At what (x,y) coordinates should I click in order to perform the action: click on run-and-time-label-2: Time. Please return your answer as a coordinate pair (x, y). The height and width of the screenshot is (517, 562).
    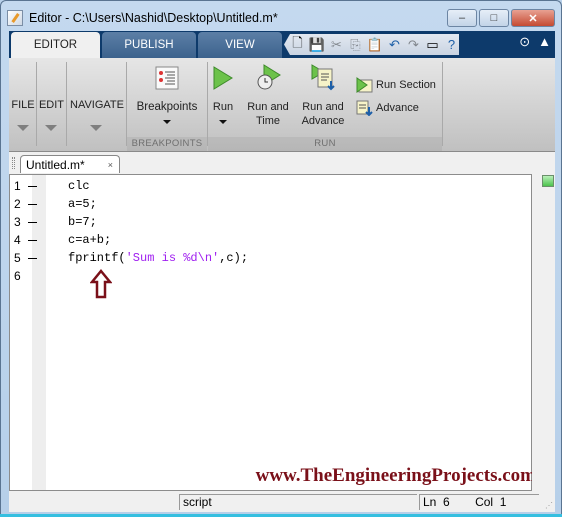
    Looking at the image, I should click on (268, 121).